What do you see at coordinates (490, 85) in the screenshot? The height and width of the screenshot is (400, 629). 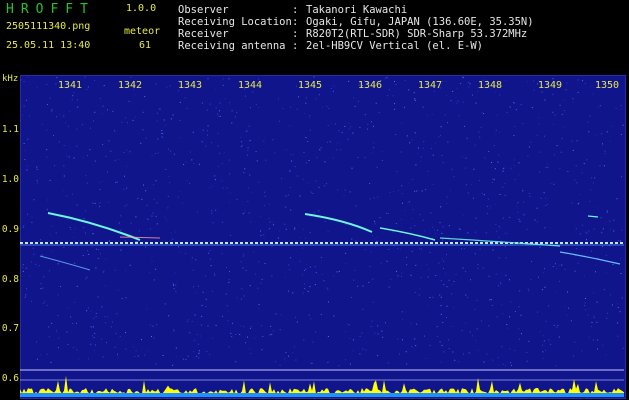 I see `time-tick-label: 1348` at bounding box center [490, 85].